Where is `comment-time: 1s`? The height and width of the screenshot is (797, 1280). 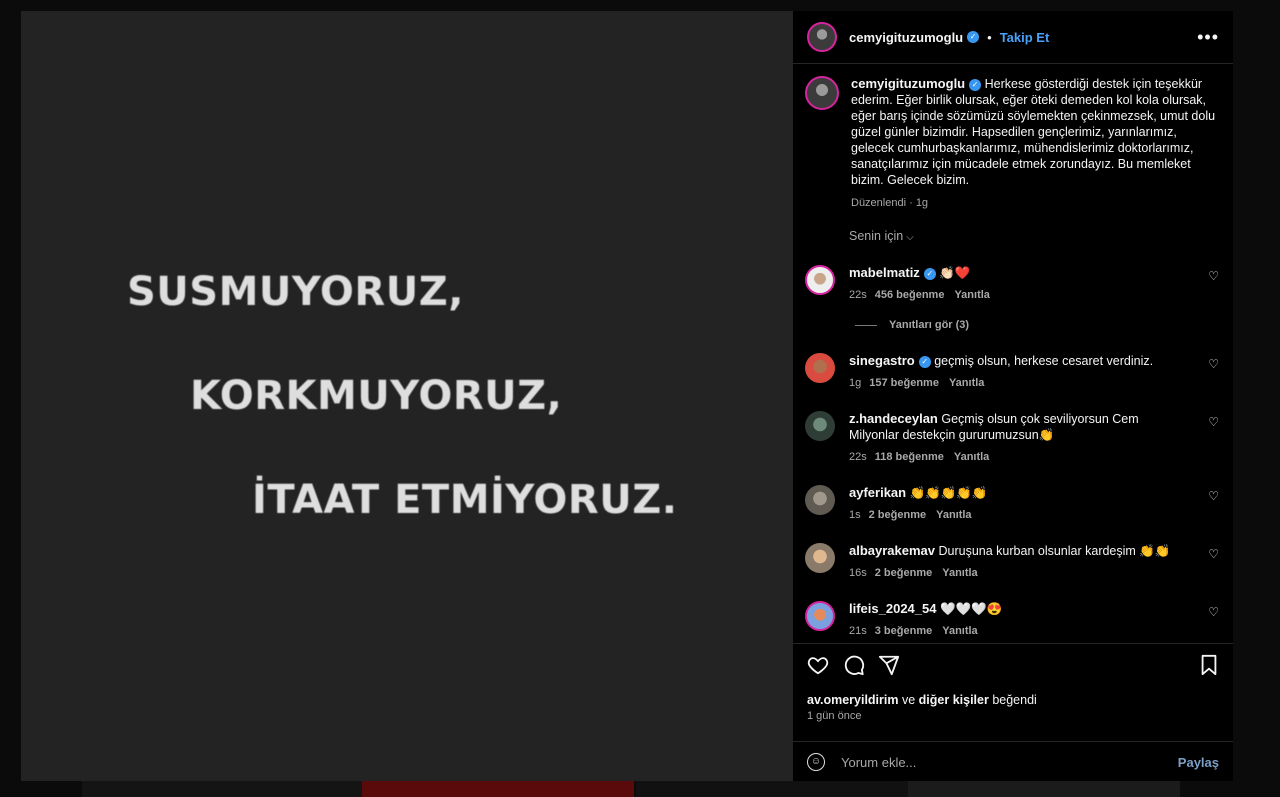
comment-time: 1s is located at coordinates (855, 515).